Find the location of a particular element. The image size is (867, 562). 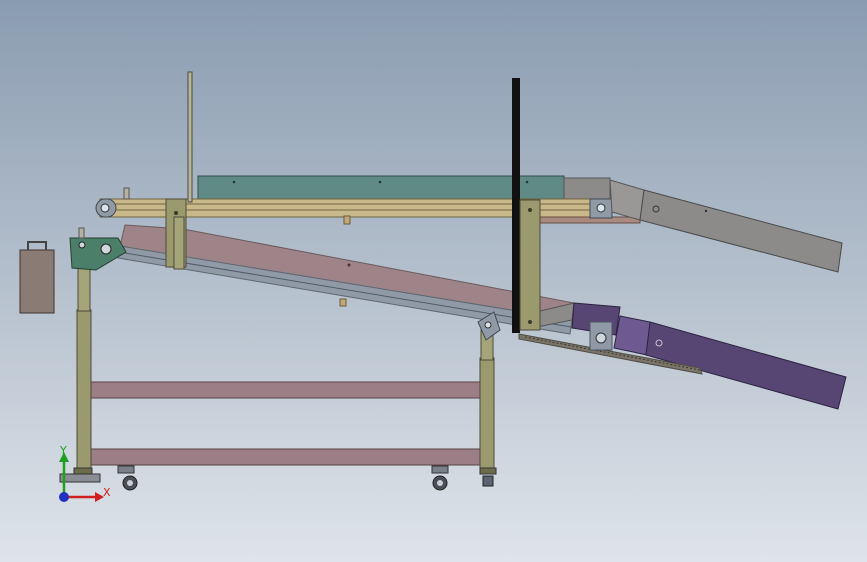

motor-box is located at coordinates (37, 277).